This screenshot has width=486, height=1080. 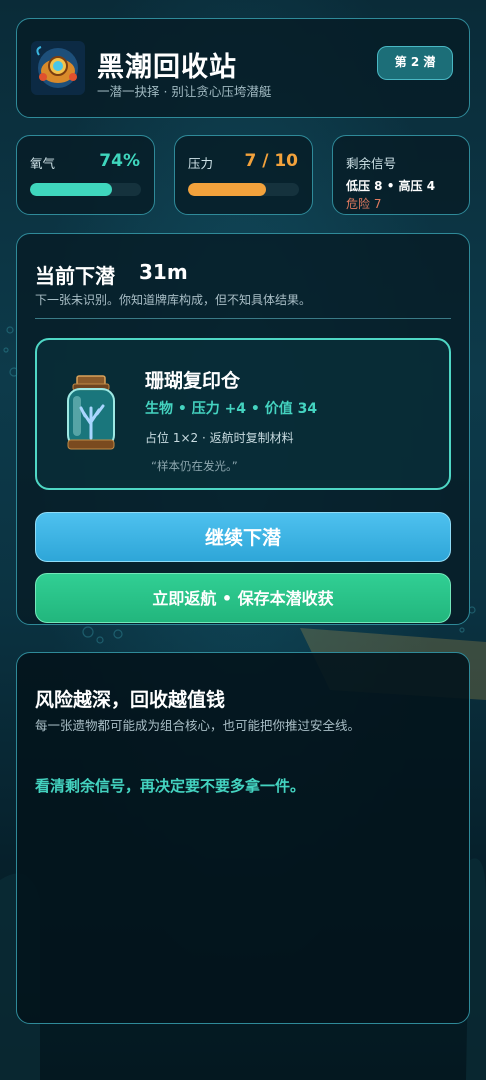 What do you see at coordinates (201, 163) in the screenshot?
I see `pressure-label: 压力` at bounding box center [201, 163].